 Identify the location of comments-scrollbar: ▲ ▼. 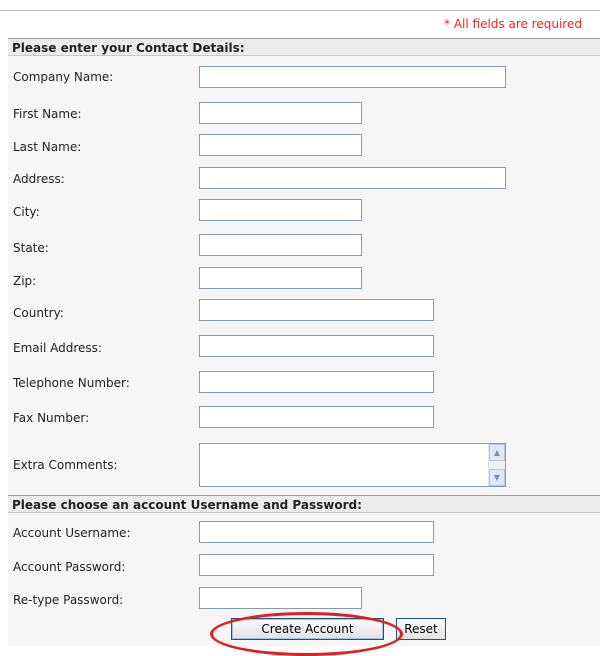
(496, 465).